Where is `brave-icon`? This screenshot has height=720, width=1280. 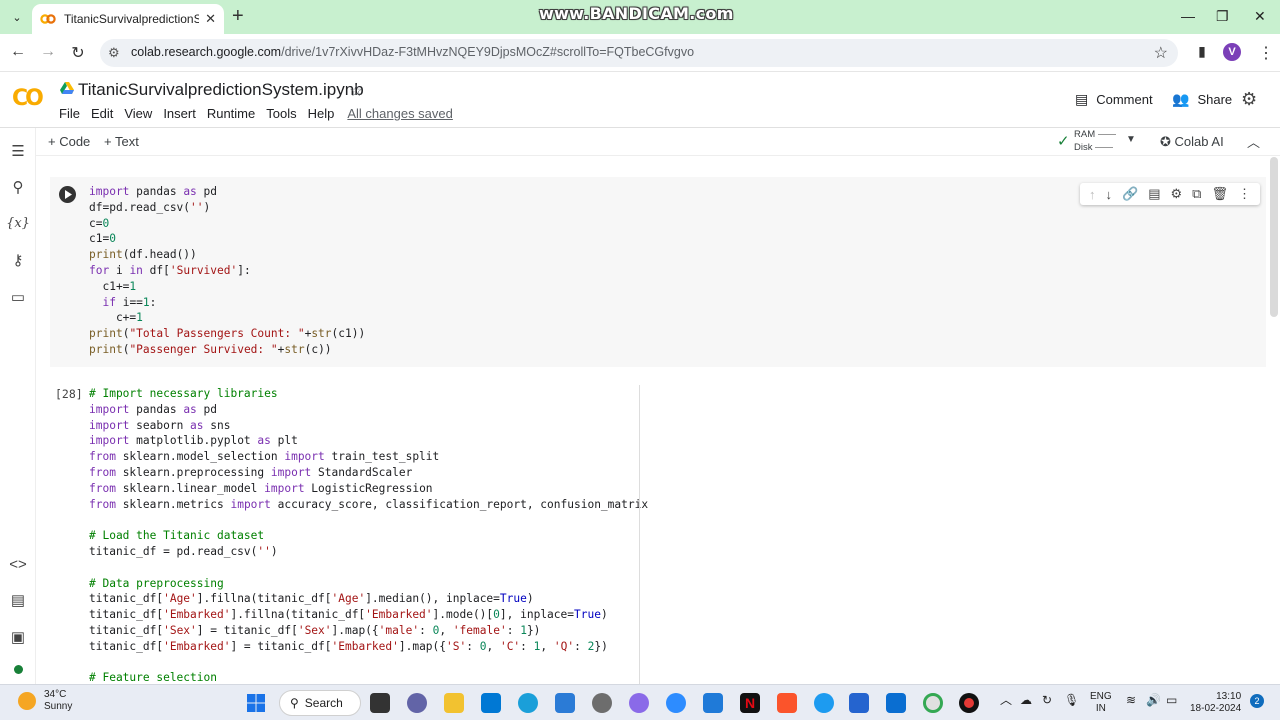
brave-icon is located at coordinates (787, 703).